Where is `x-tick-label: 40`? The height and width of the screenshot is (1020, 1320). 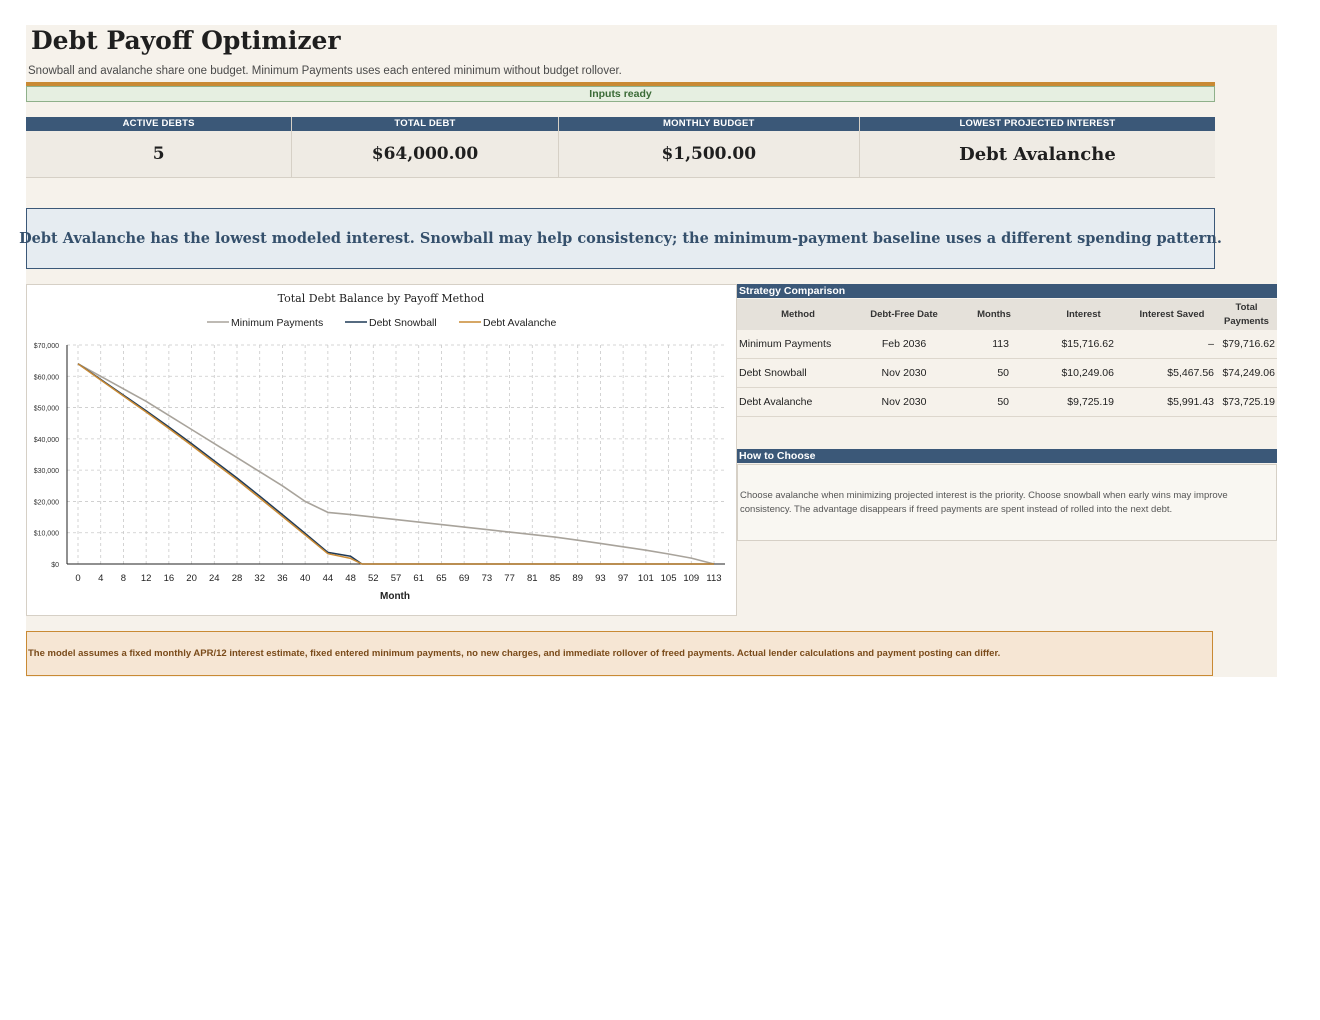
x-tick-label: 40 is located at coordinates (305, 578).